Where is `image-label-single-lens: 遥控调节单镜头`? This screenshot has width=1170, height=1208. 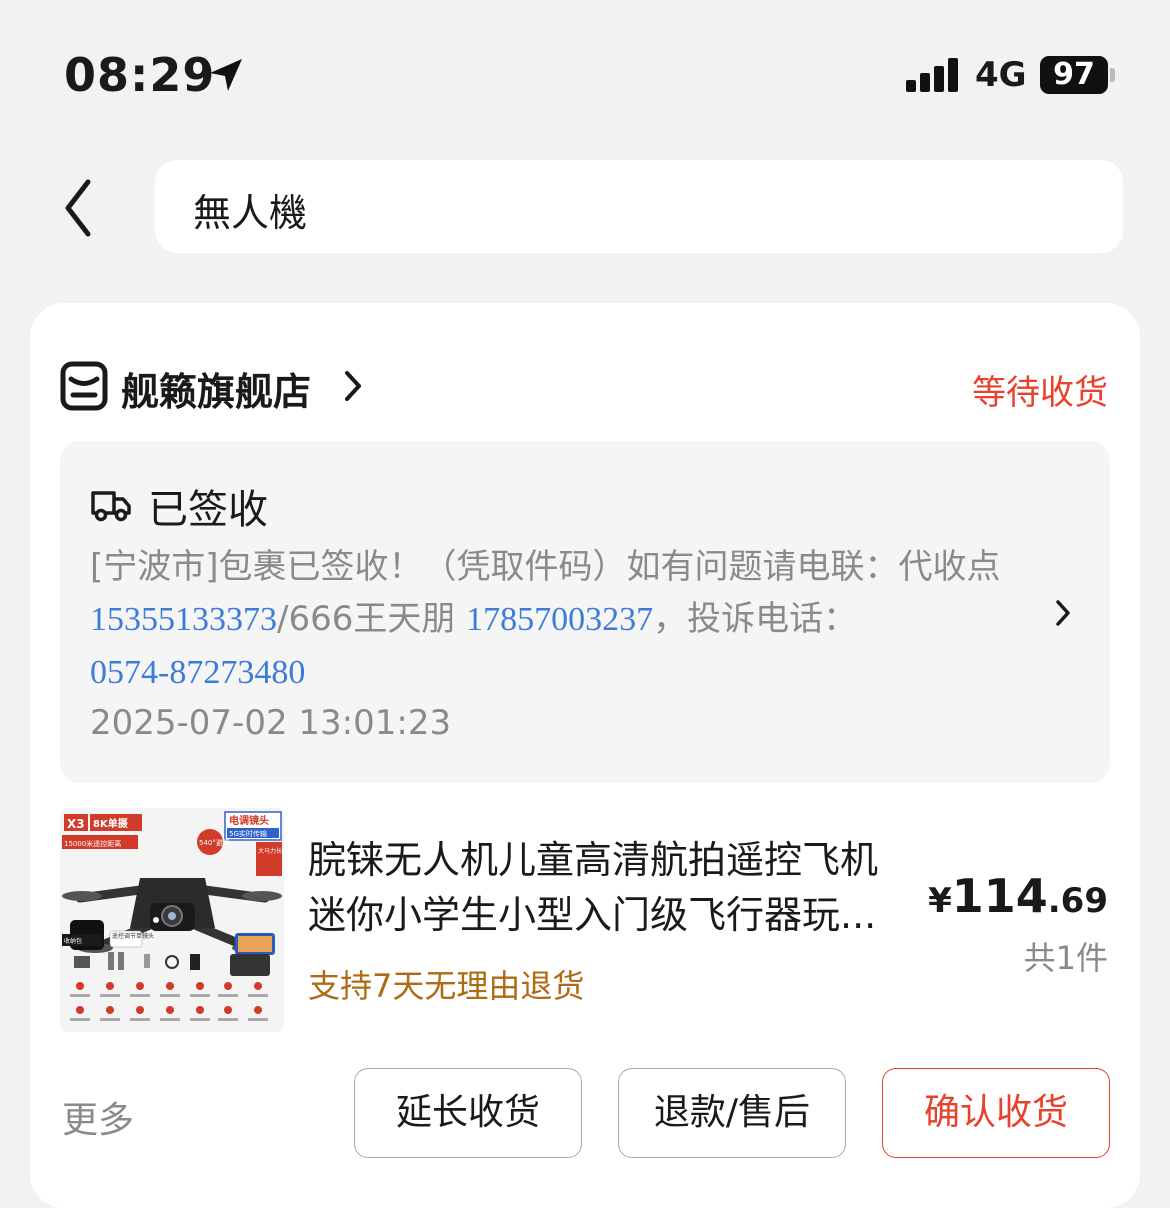
image-label-single-lens: 遥控调节单镜头 is located at coordinates (133, 936).